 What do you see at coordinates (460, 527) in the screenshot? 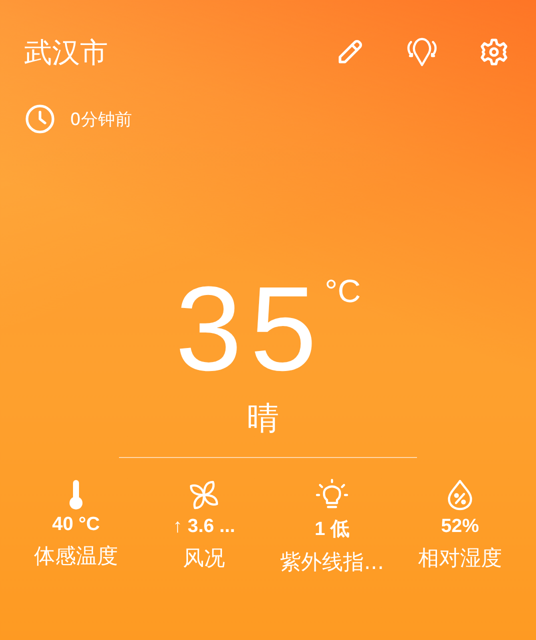
I see `stat-value: 52%` at bounding box center [460, 527].